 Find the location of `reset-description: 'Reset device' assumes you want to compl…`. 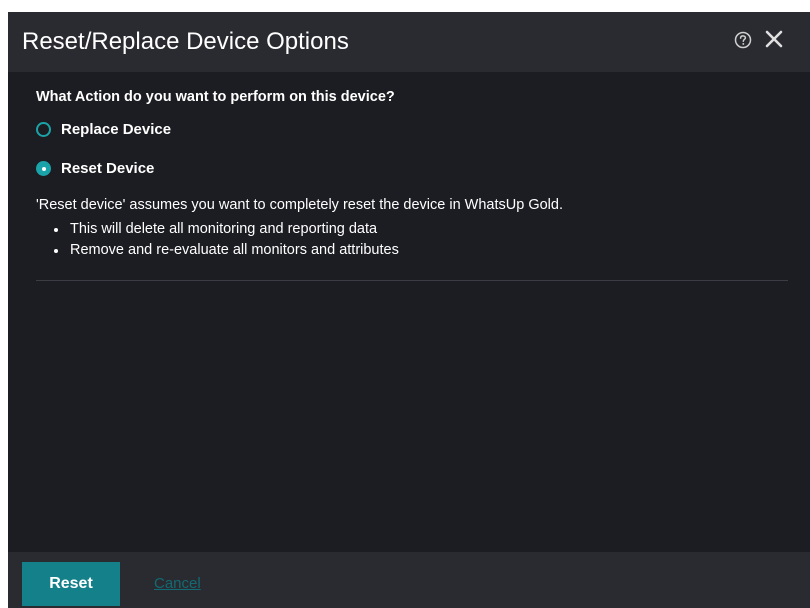

reset-description: 'Reset device' assumes you want to compl… is located at coordinates (299, 205).